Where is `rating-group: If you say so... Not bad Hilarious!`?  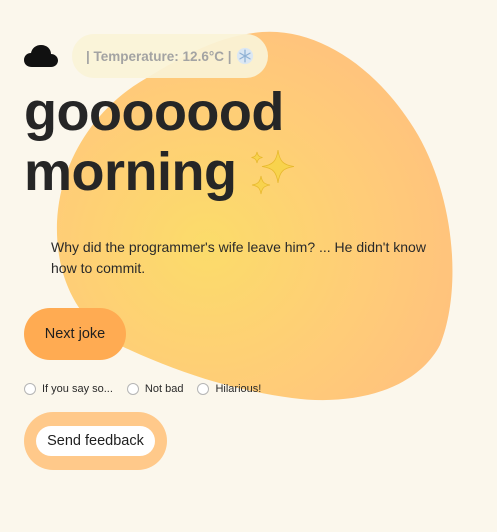 rating-group: If you say so... Not bad Hilarious! is located at coordinates (149, 389).